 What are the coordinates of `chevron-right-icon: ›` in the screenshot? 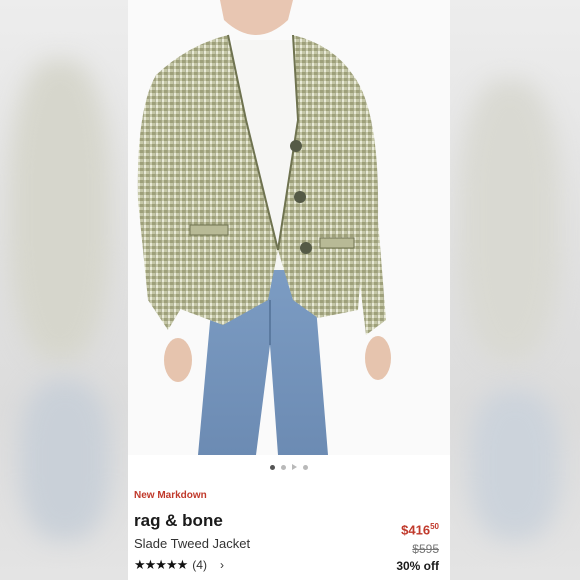 It's located at (222, 565).